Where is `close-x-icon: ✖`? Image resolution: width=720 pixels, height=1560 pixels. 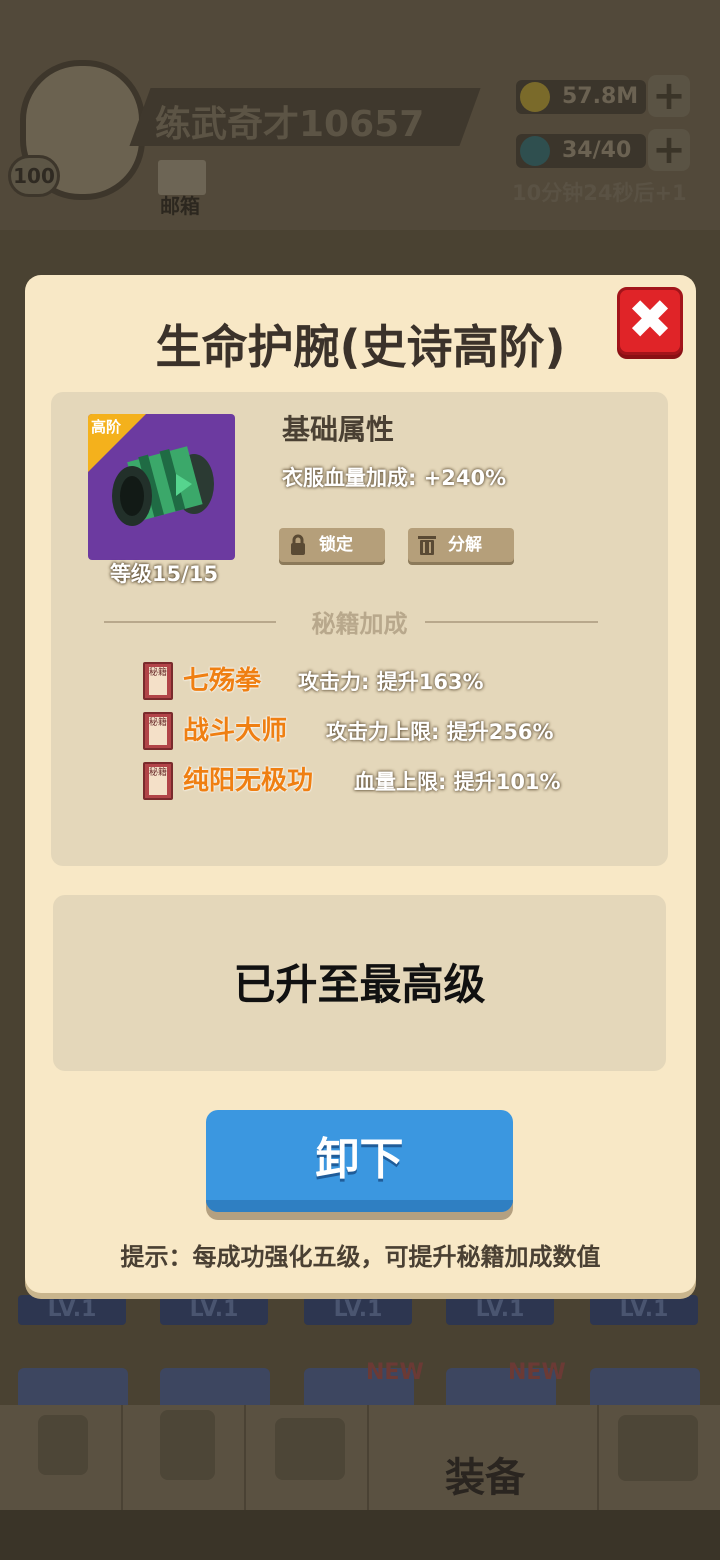 close-x-icon: ✖ is located at coordinates (650, 319).